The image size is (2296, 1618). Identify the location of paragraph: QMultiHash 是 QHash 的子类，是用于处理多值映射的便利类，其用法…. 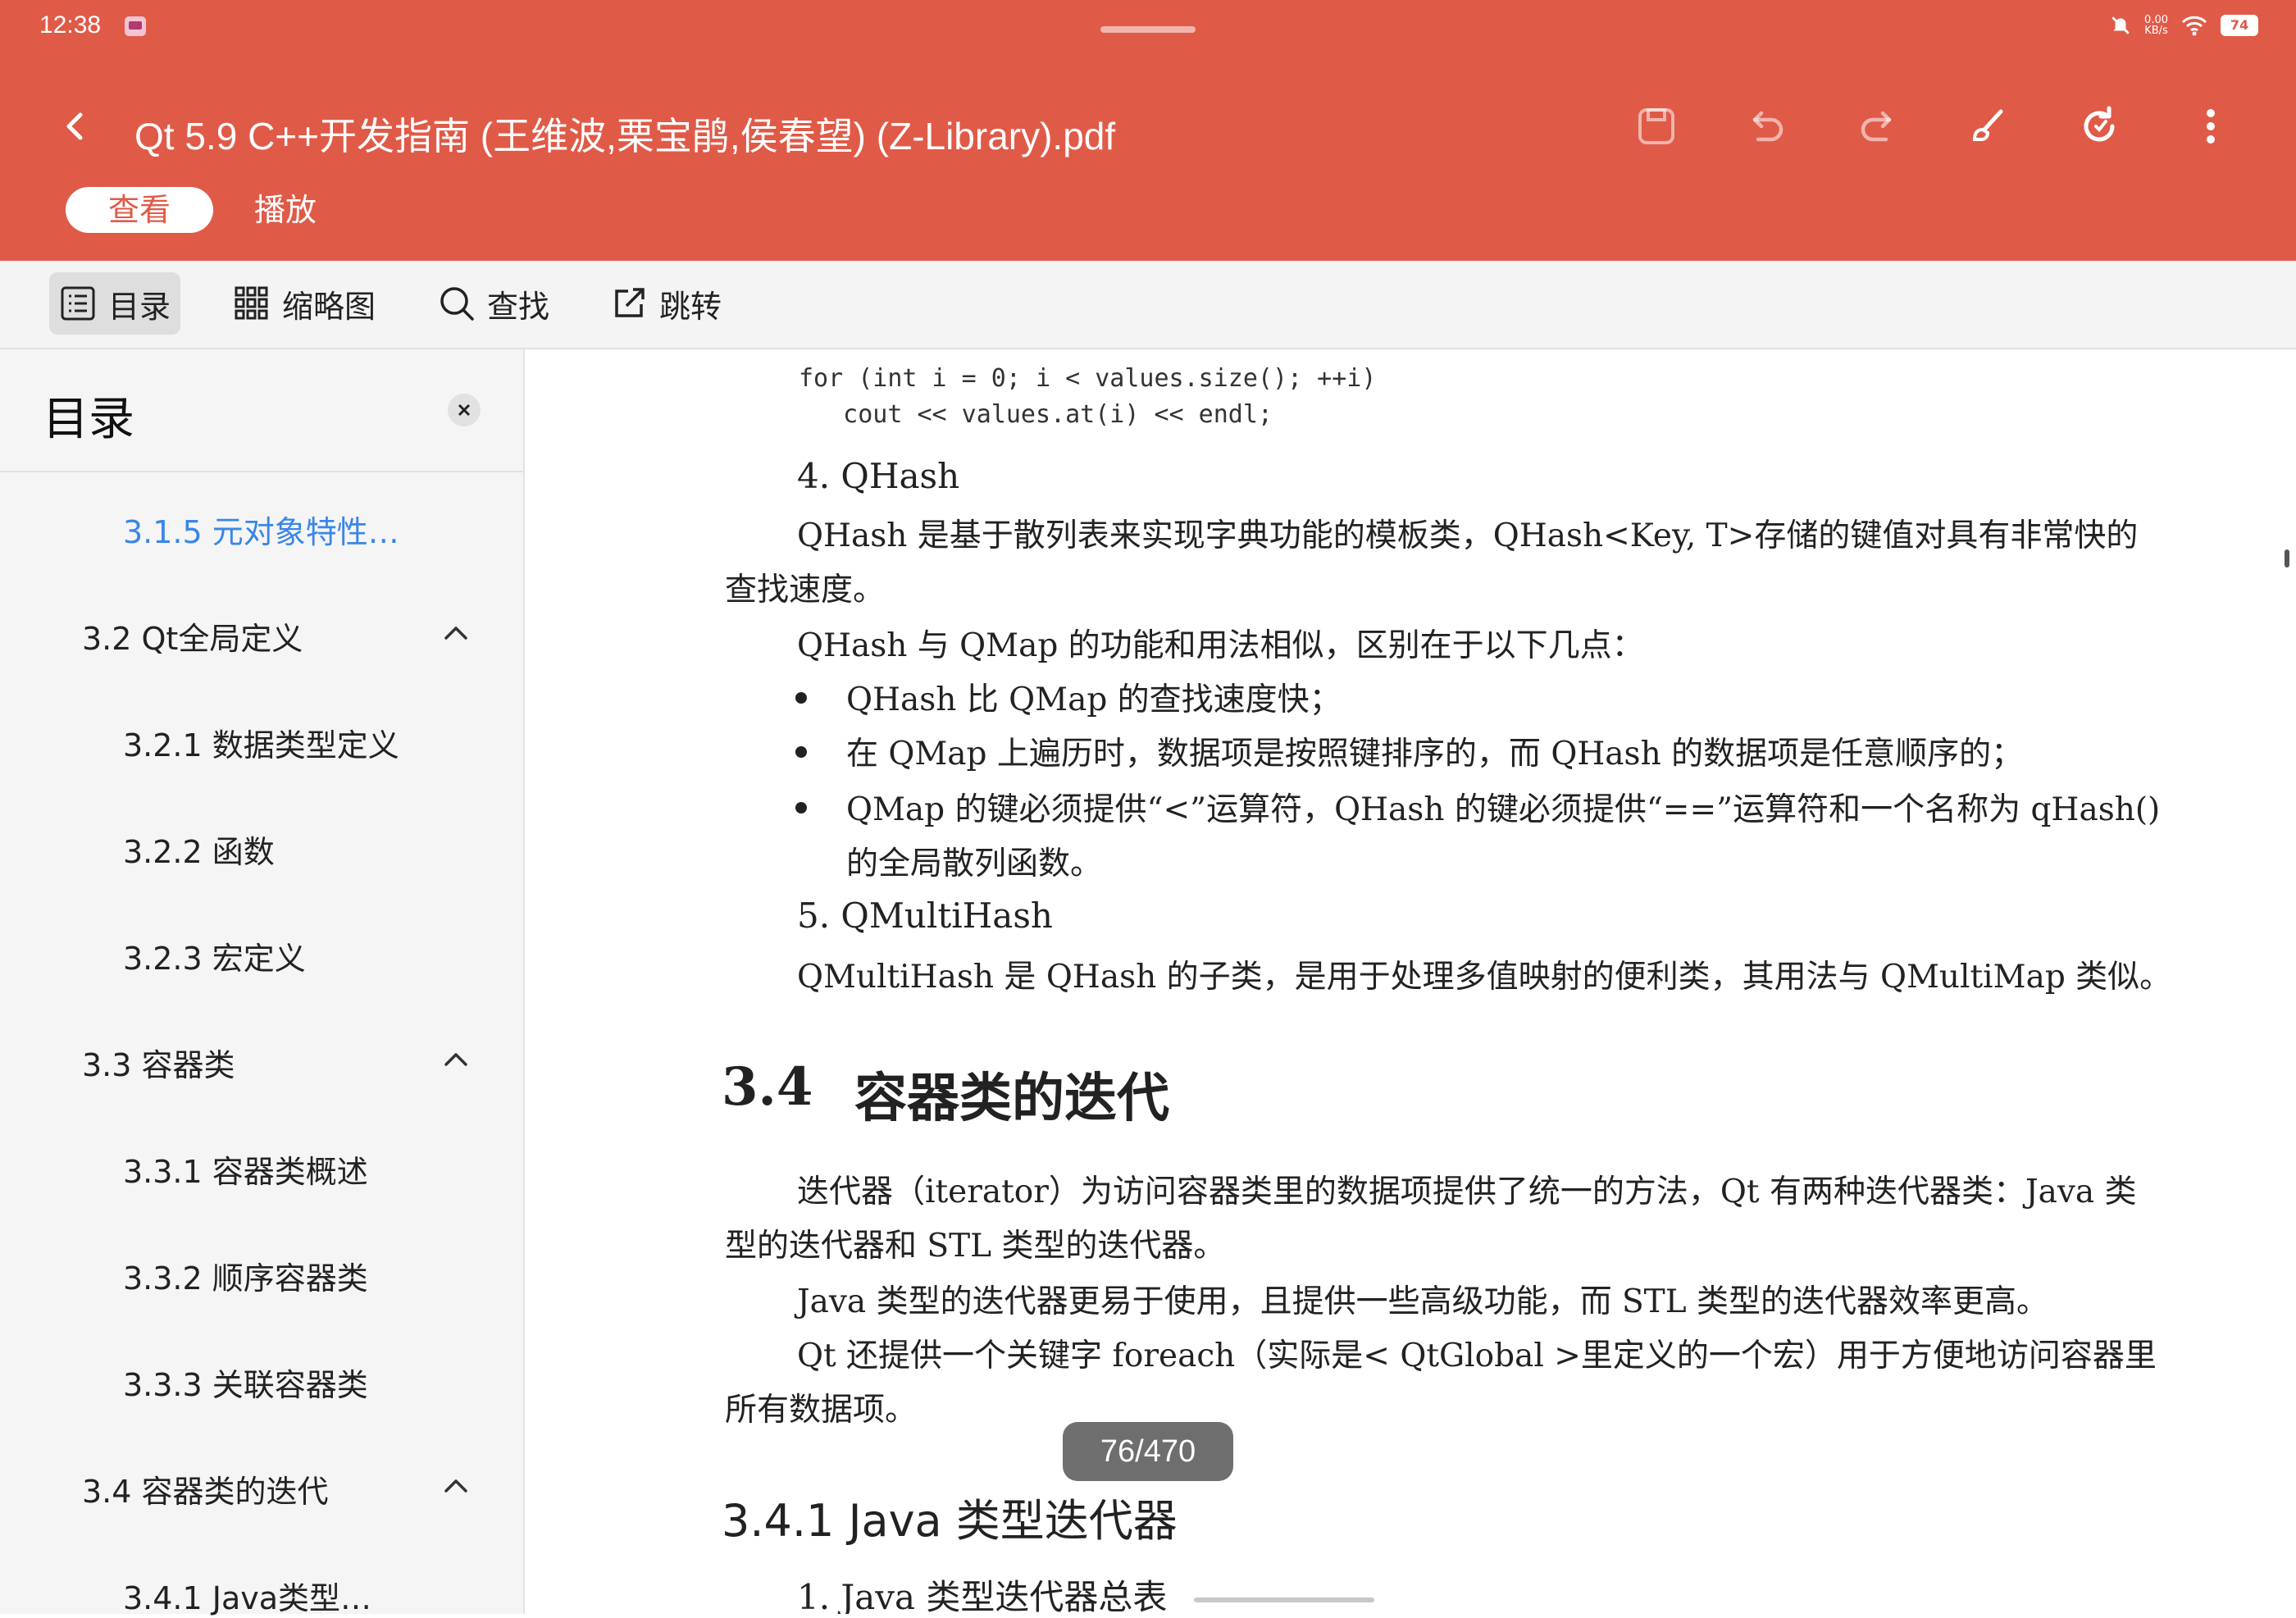
(1484, 977).